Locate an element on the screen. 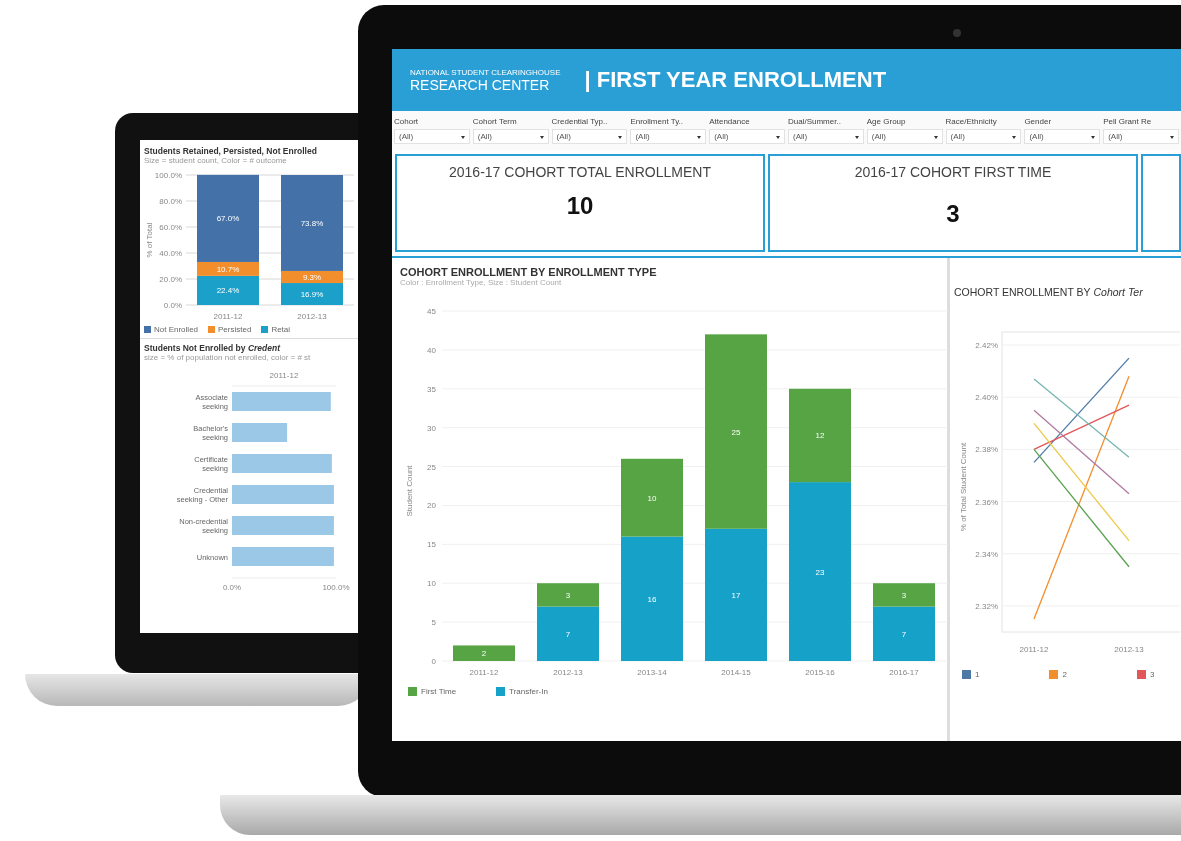  chart-title: Students Not Enrolled by Credent is located at coordinates (213, 348).